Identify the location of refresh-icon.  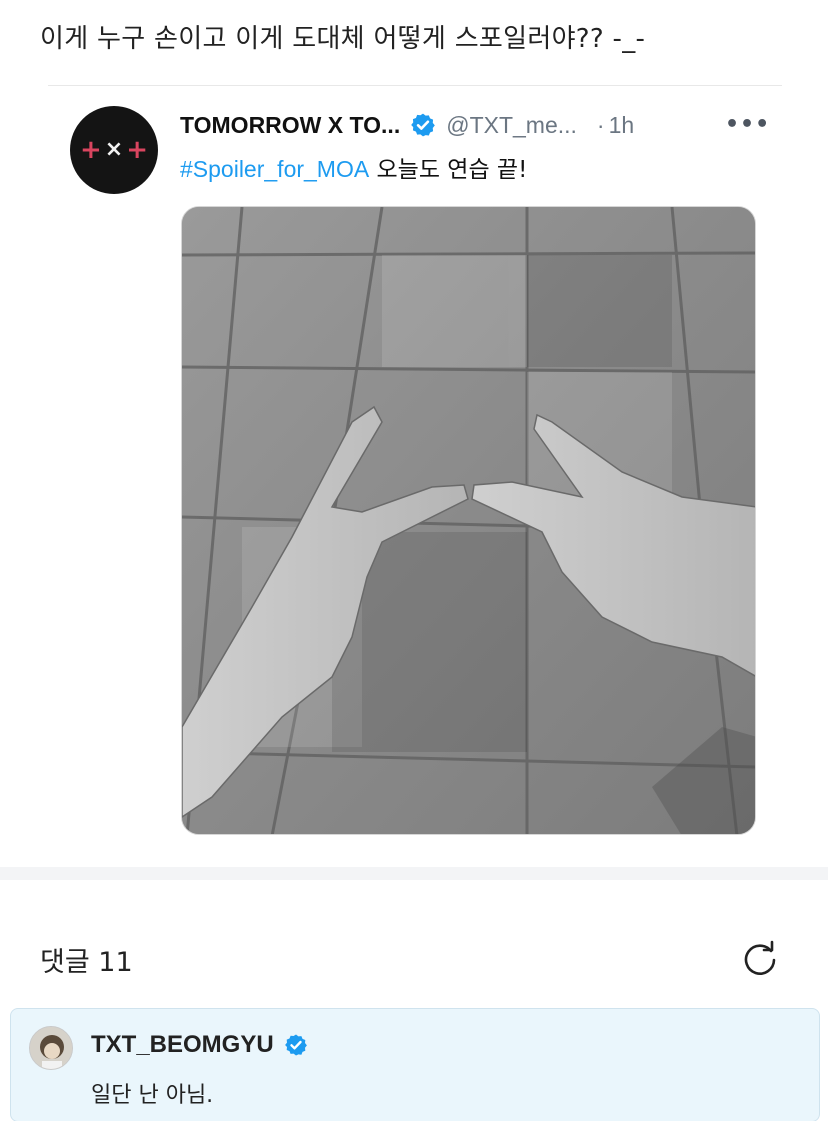
(760, 958).